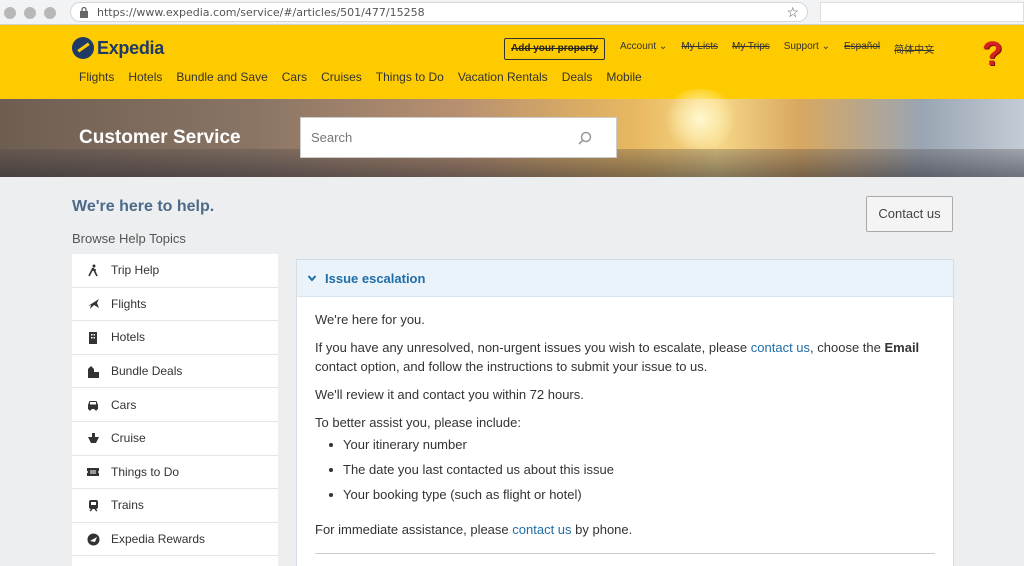 The width and height of the screenshot is (1024, 566). Describe the element at coordinates (124, 404) in the screenshot. I see `sidebar-item-label: Cars` at that location.